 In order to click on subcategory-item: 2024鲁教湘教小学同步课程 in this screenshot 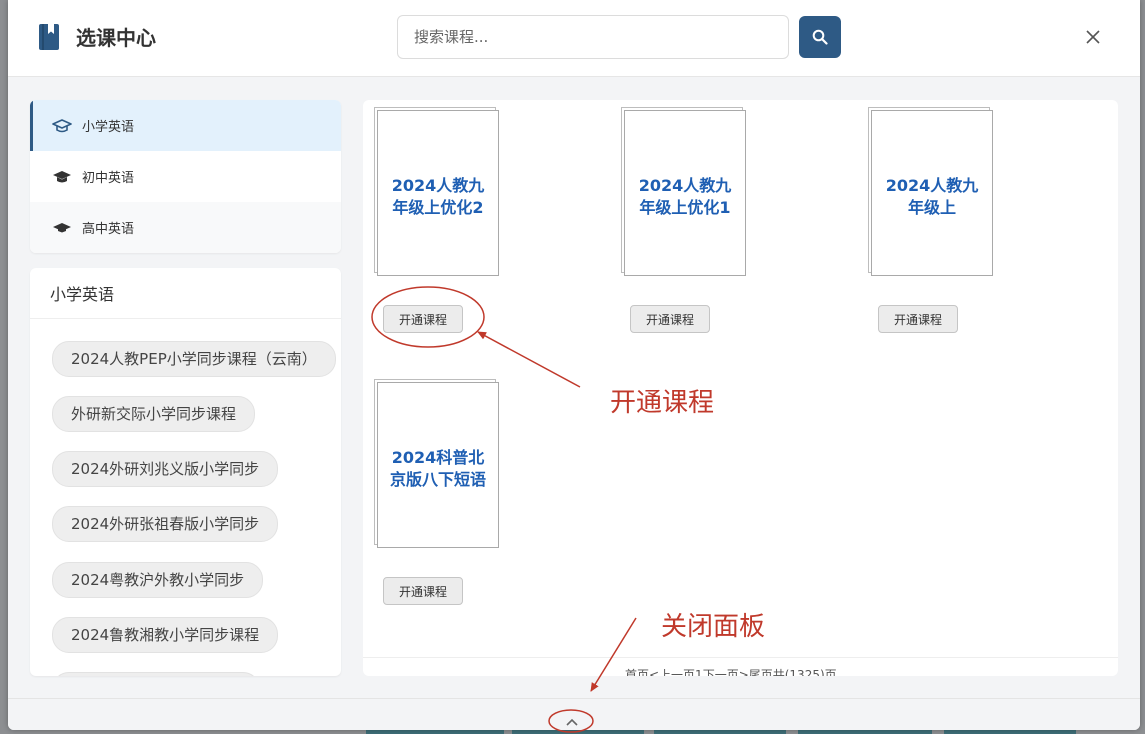, I will do `click(165, 635)`.